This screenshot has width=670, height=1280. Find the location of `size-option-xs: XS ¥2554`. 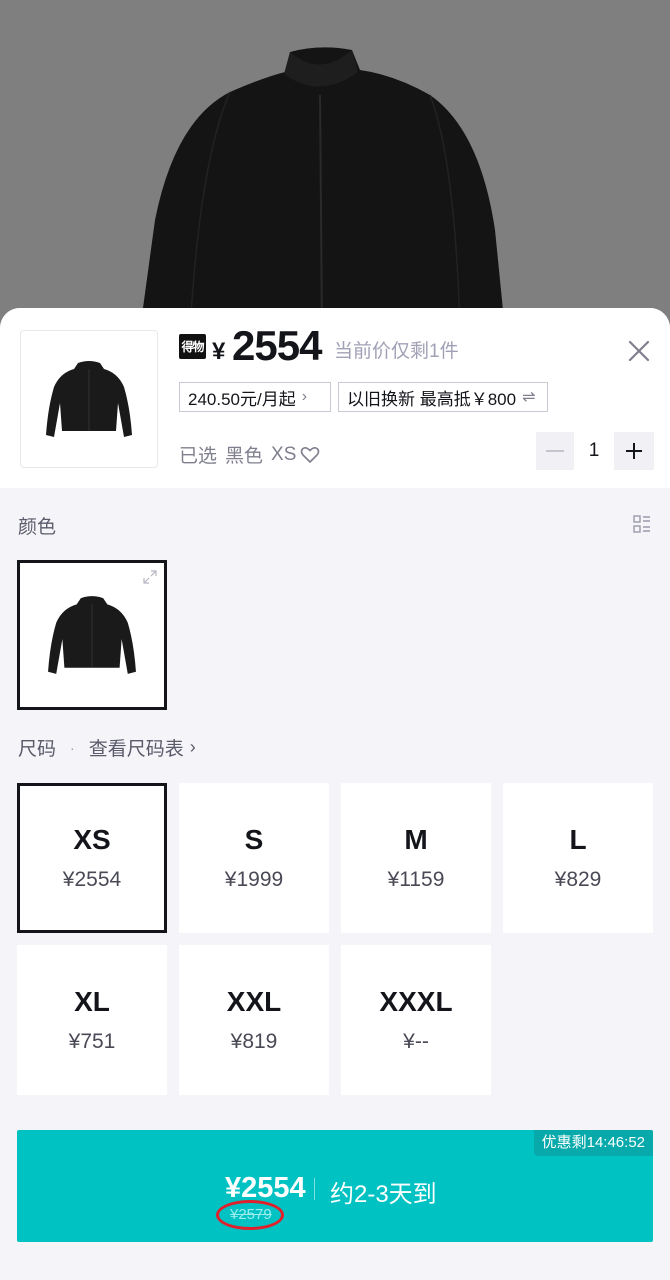

size-option-xs: XS ¥2554 is located at coordinates (92, 858).